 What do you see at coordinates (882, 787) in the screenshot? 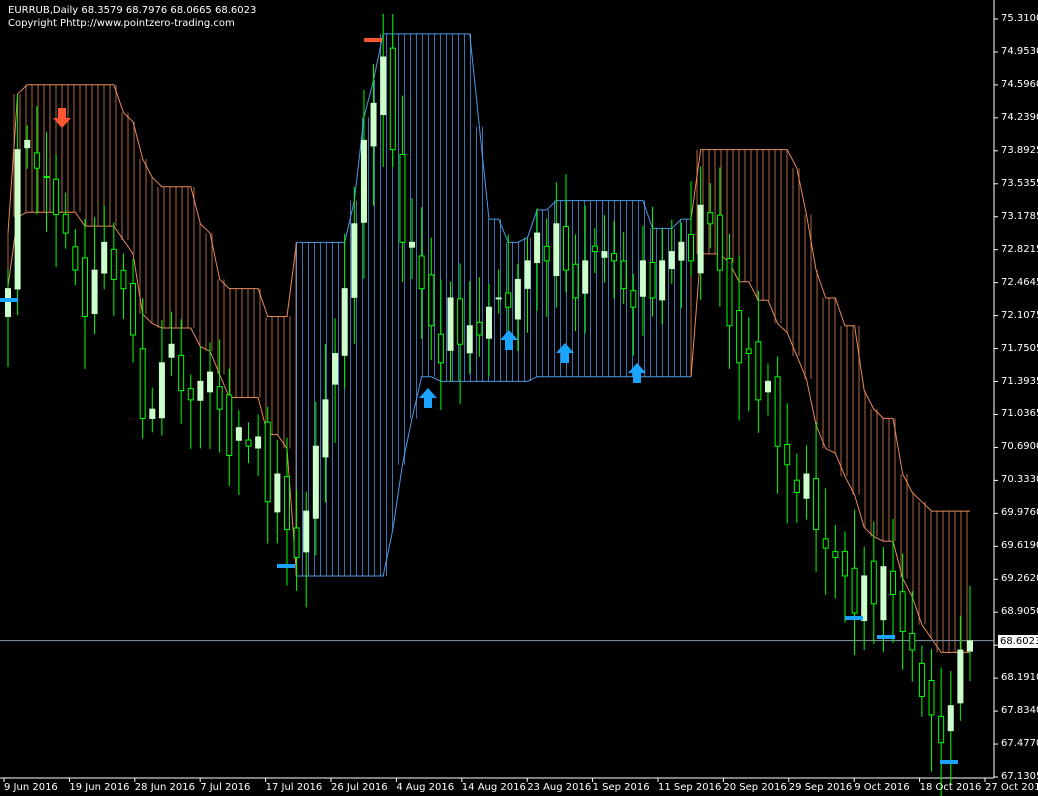
I see `time-tick-label: 9 Oct 2016` at bounding box center [882, 787].